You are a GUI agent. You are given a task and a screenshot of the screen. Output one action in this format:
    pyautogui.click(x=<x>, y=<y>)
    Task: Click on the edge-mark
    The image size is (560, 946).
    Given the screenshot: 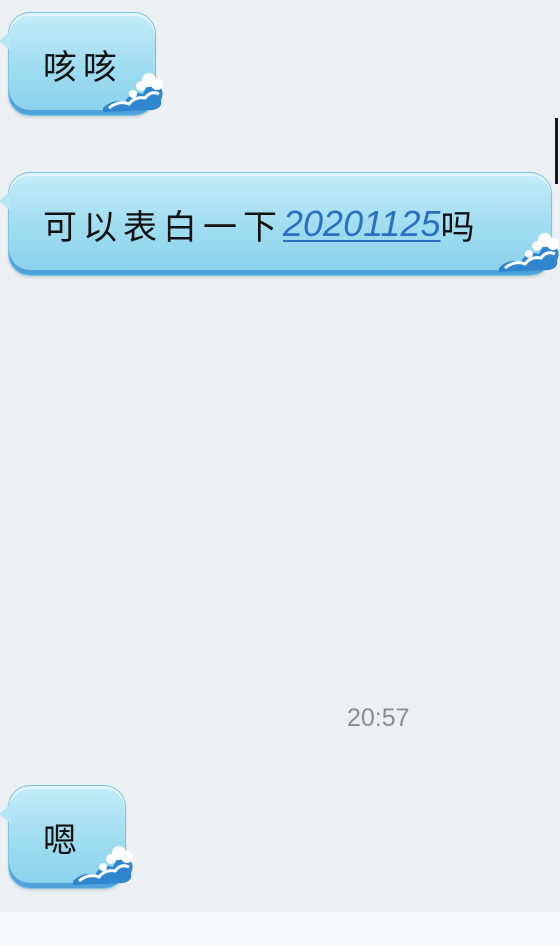 What is the action you would take?
    pyautogui.click(x=556, y=151)
    